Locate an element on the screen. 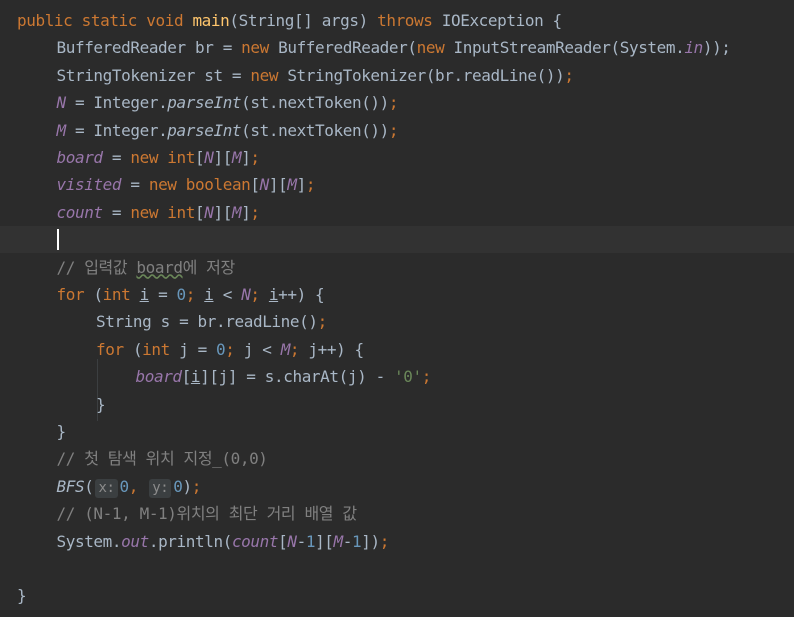 Image resolution: width=794 pixels, height=617 pixels. code-token: // (N-1, M-1)위치의 최단 거리 배열 값 is located at coordinates (207, 514).